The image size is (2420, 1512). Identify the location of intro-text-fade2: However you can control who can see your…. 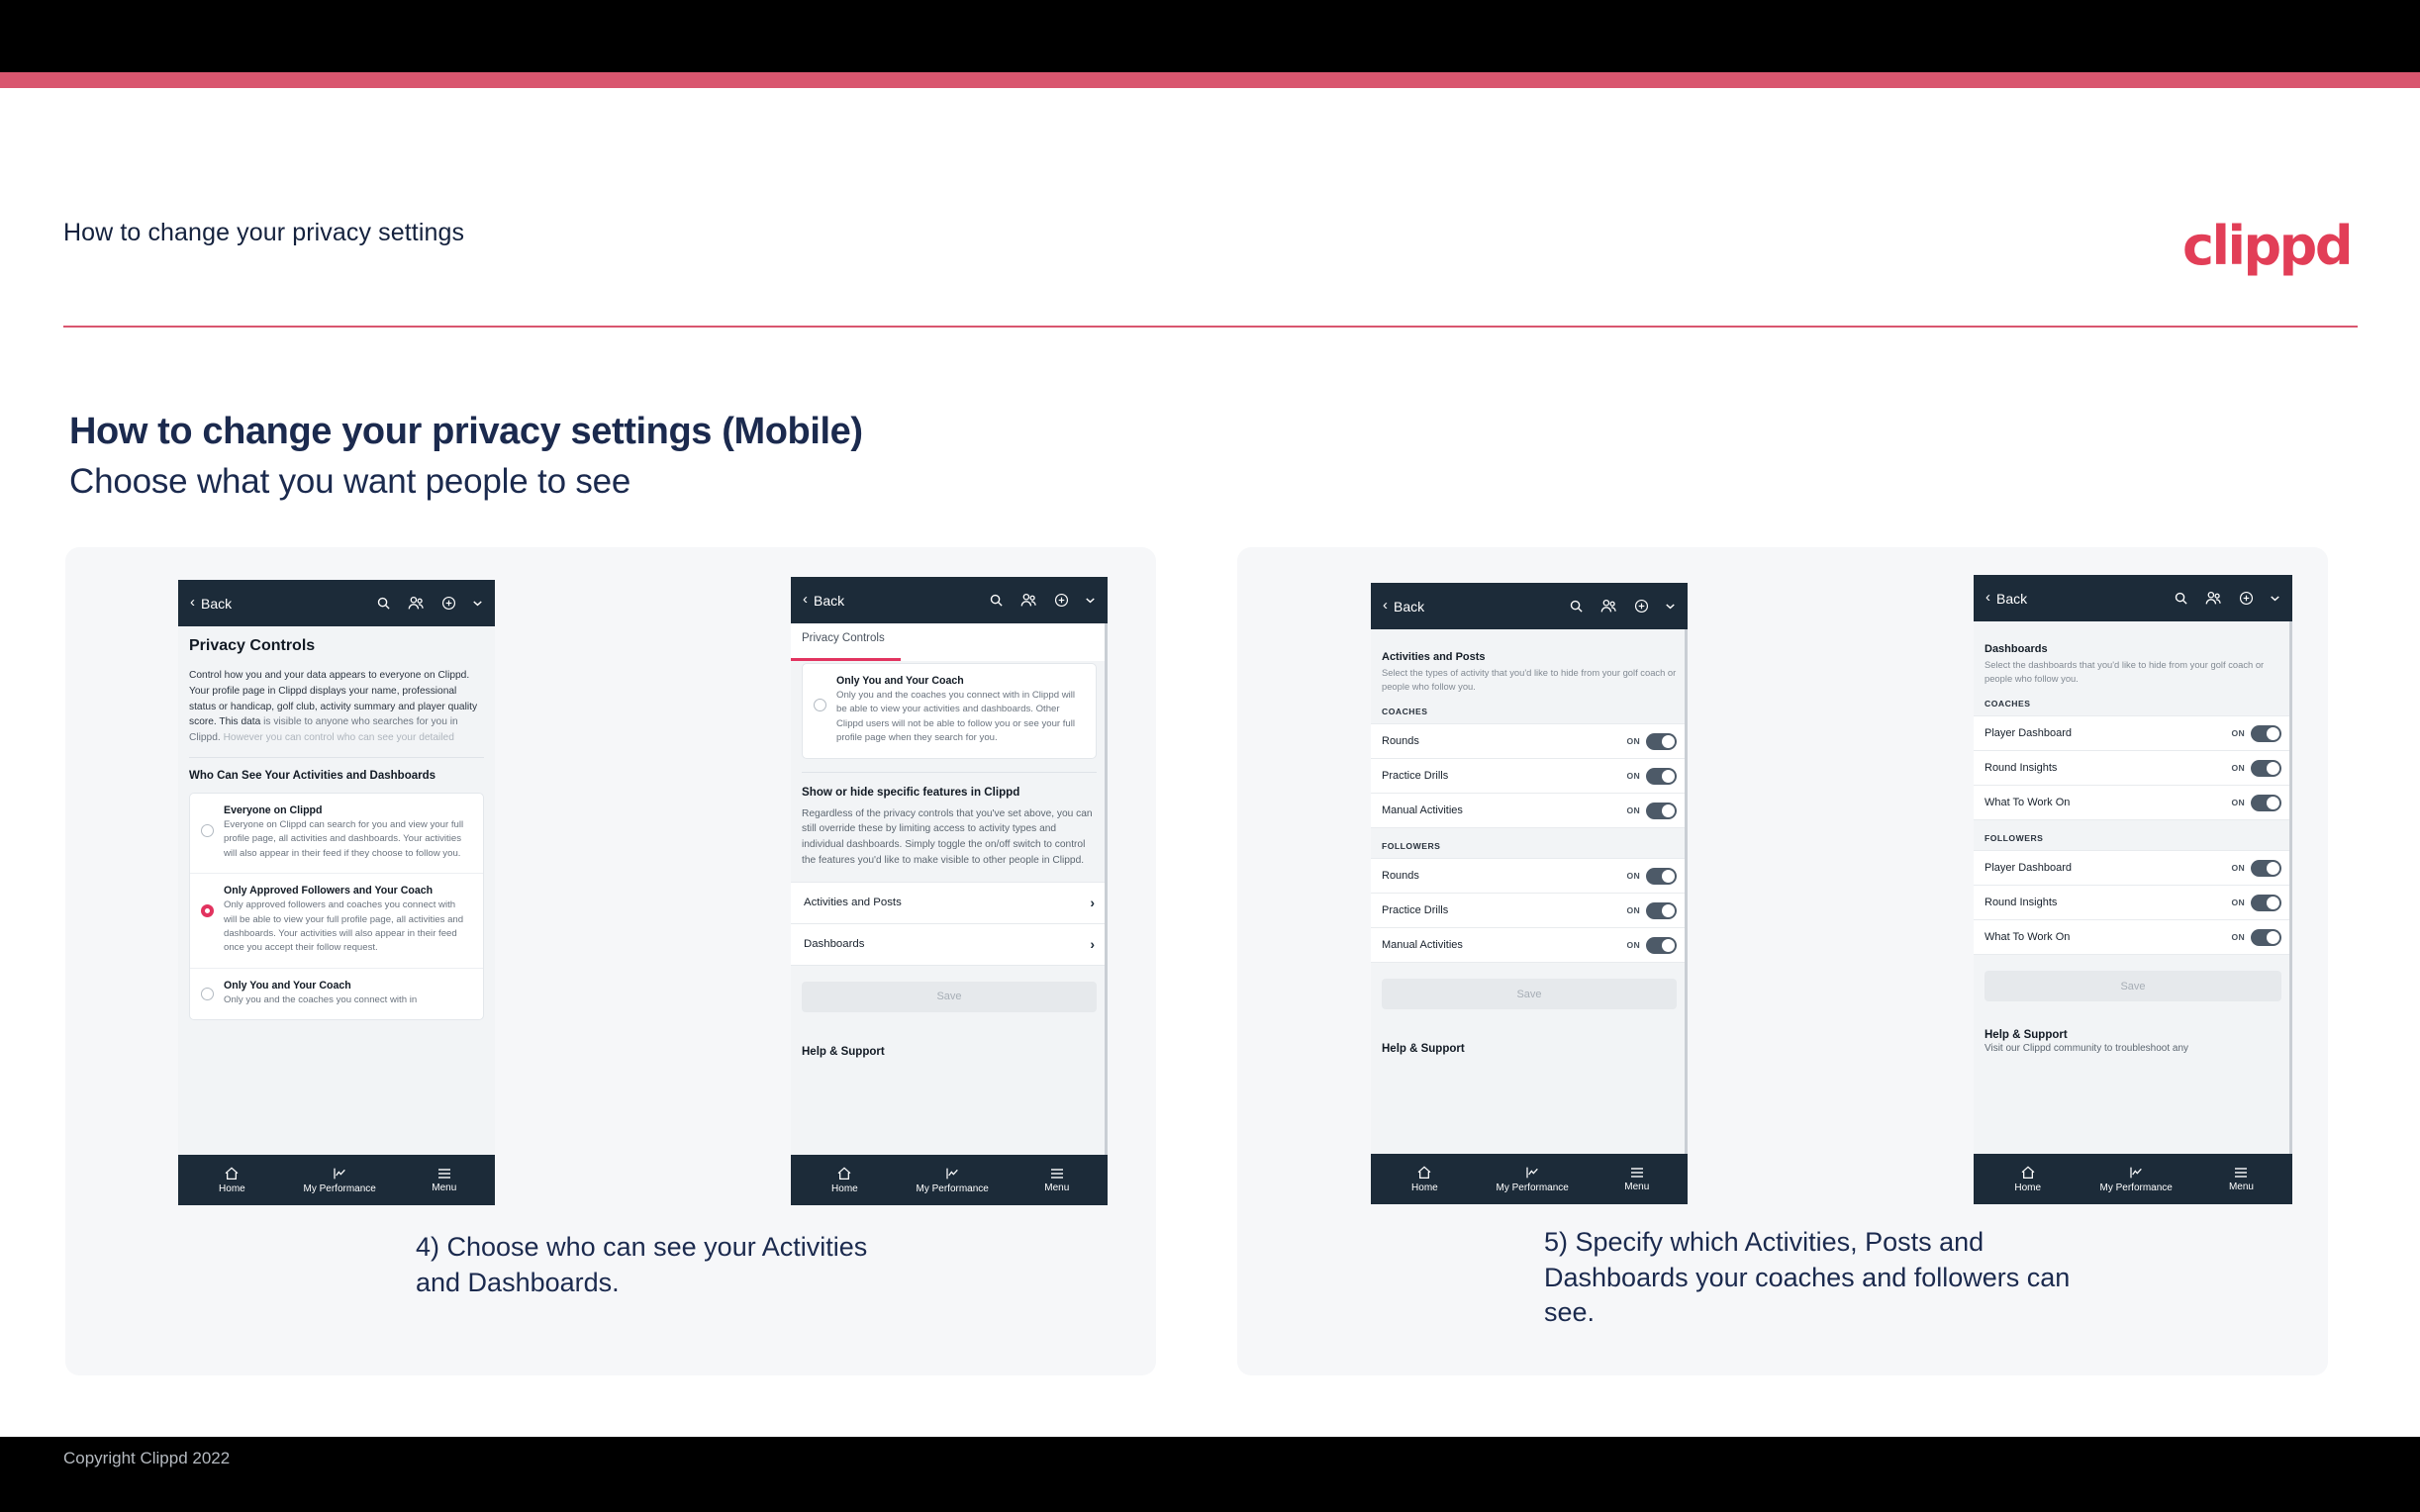
(338, 738).